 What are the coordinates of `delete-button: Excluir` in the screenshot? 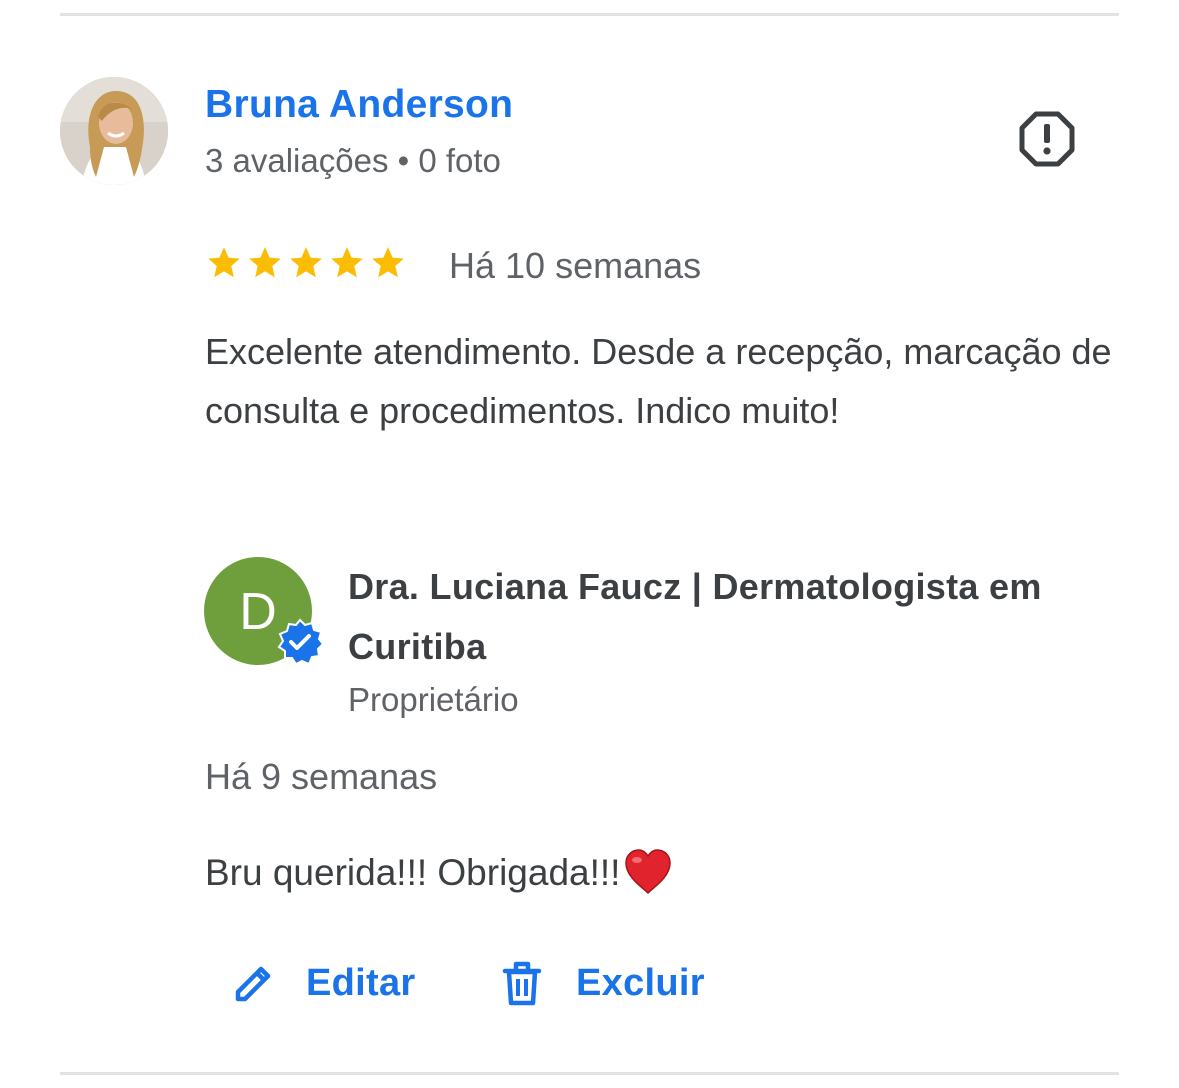 It's located at (601, 983).